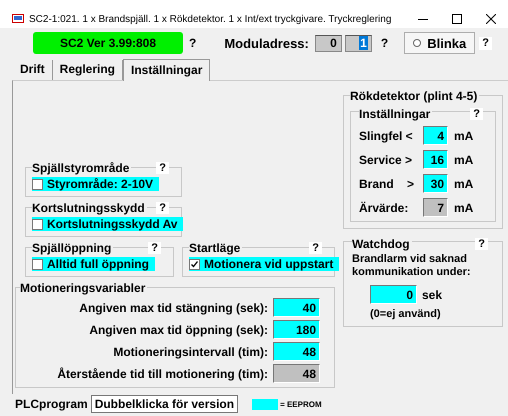  What do you see at coordinates (435, 207) in the screenshot?
I see `value-display: 7` at bounding box center [435, 207].